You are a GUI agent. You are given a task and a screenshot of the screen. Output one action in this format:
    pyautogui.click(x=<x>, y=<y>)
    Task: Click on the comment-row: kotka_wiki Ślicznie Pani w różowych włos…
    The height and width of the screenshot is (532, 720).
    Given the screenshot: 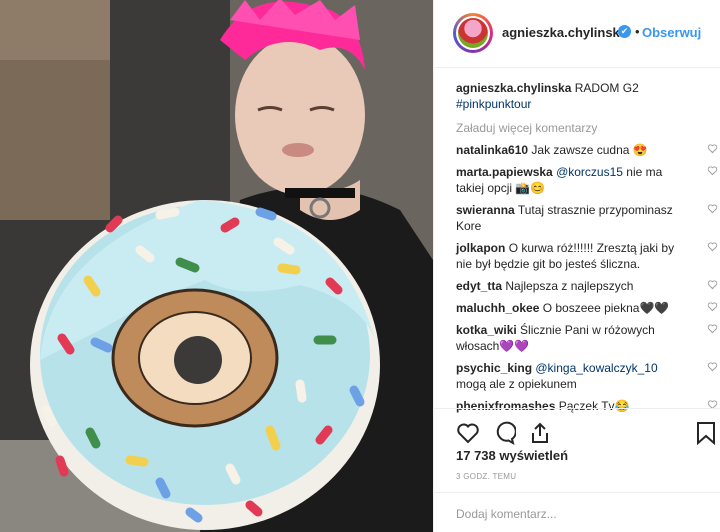 What is the action you would take?
    pyautogui.click(x=587, y=338)
    